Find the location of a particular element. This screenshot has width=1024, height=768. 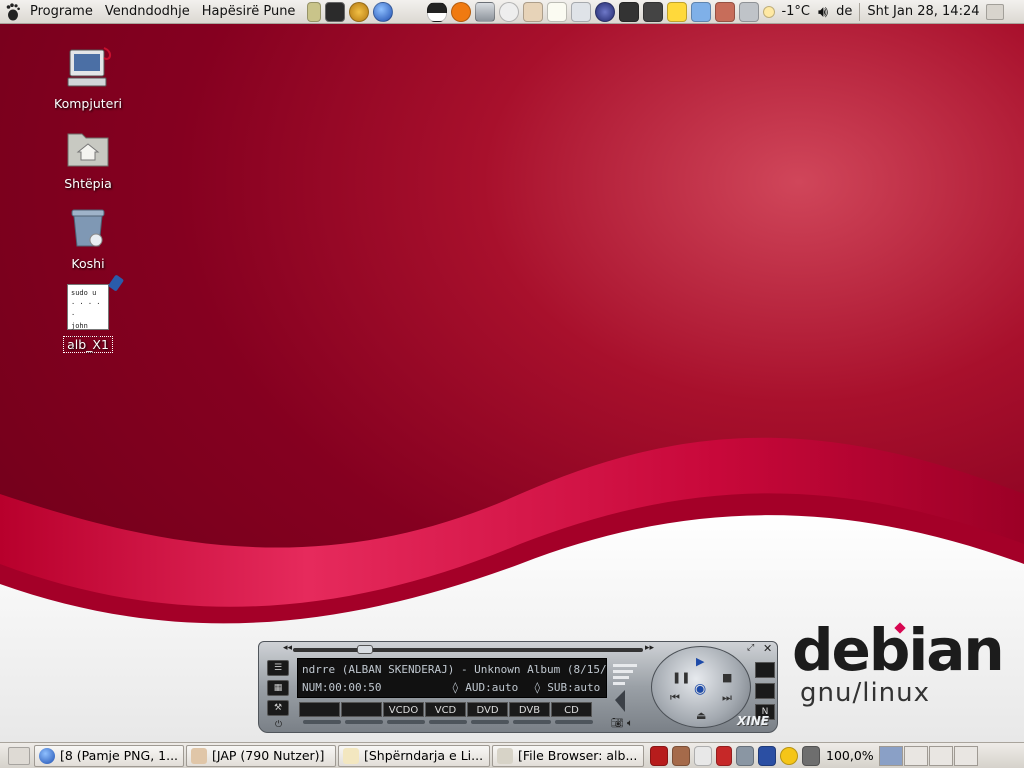

eclipse-icon is located at coordinates (605, 11).